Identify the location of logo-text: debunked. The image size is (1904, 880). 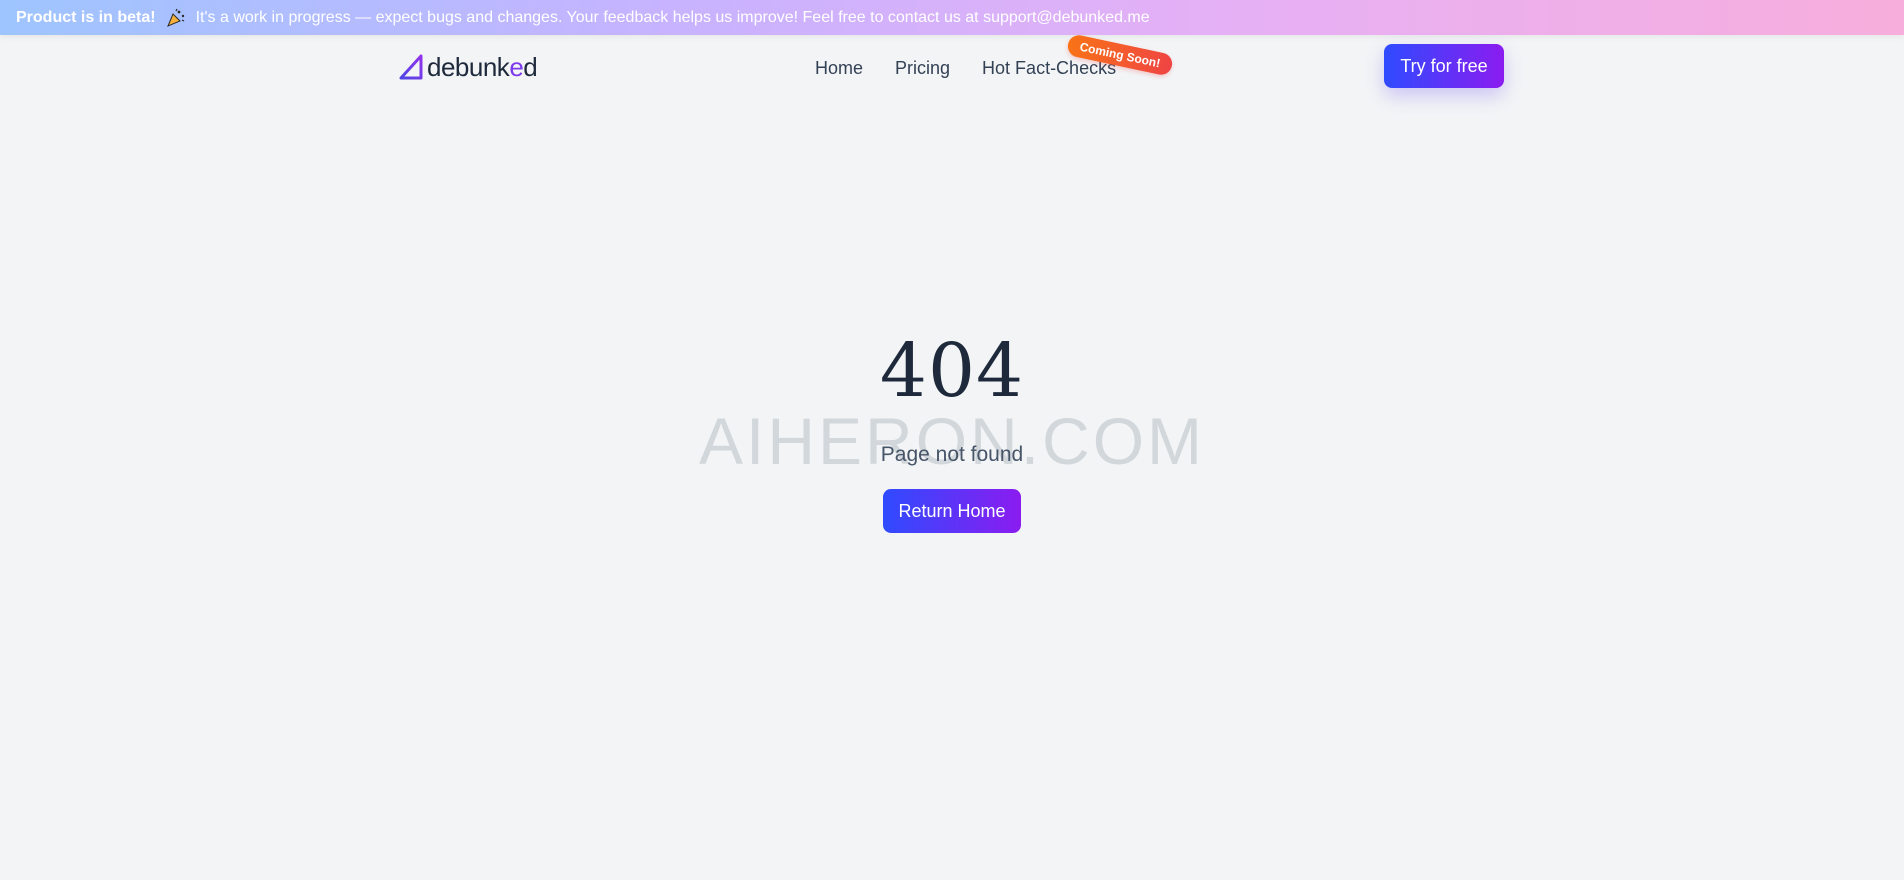
(482, 67).